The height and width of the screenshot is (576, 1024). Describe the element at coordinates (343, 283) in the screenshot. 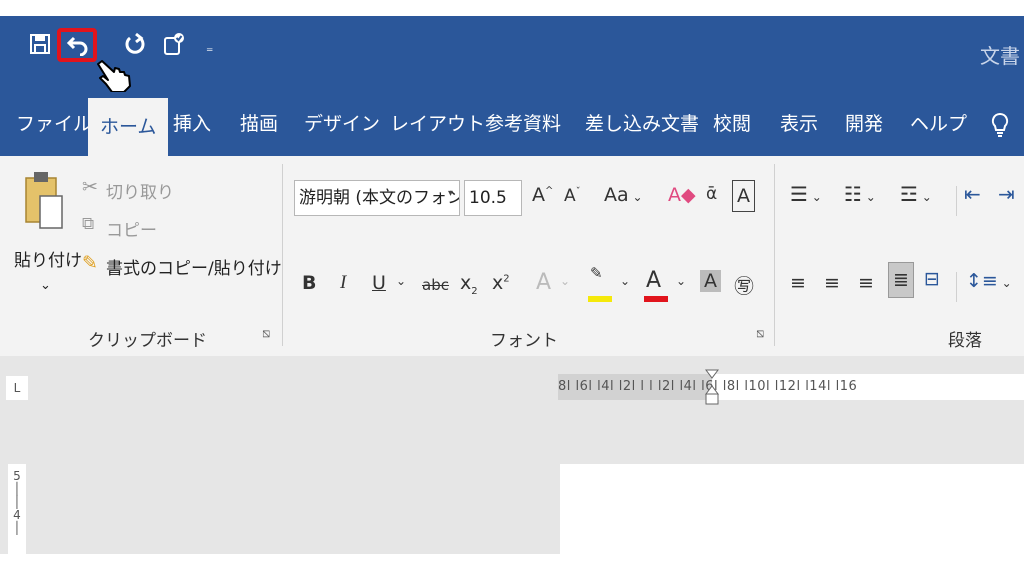

I see `italic-button: I` at that location.